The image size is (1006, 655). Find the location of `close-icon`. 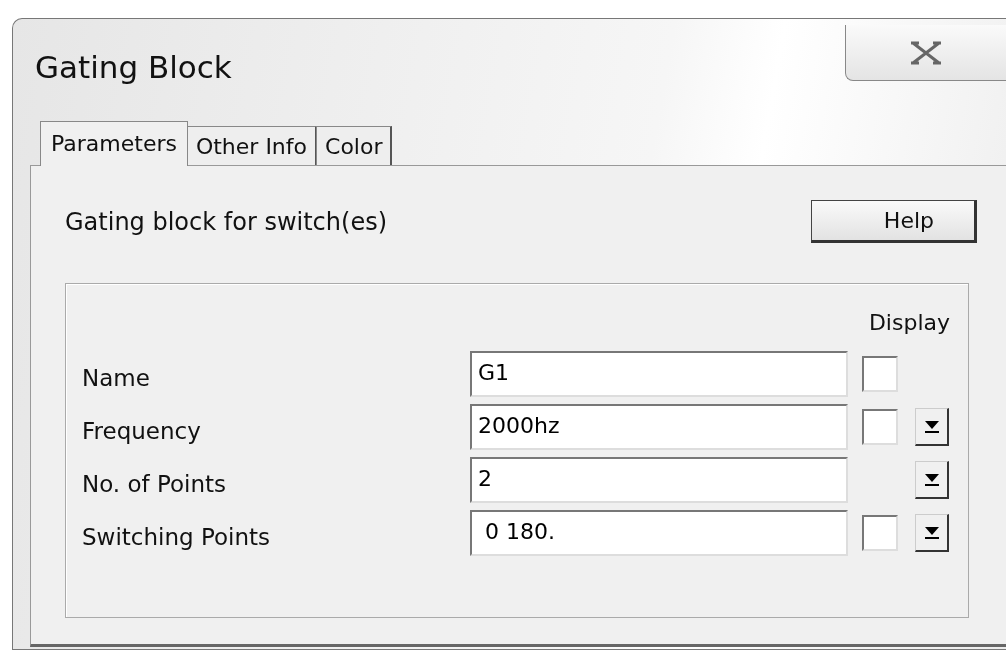

close-icon is located at coordinates (926, 52).